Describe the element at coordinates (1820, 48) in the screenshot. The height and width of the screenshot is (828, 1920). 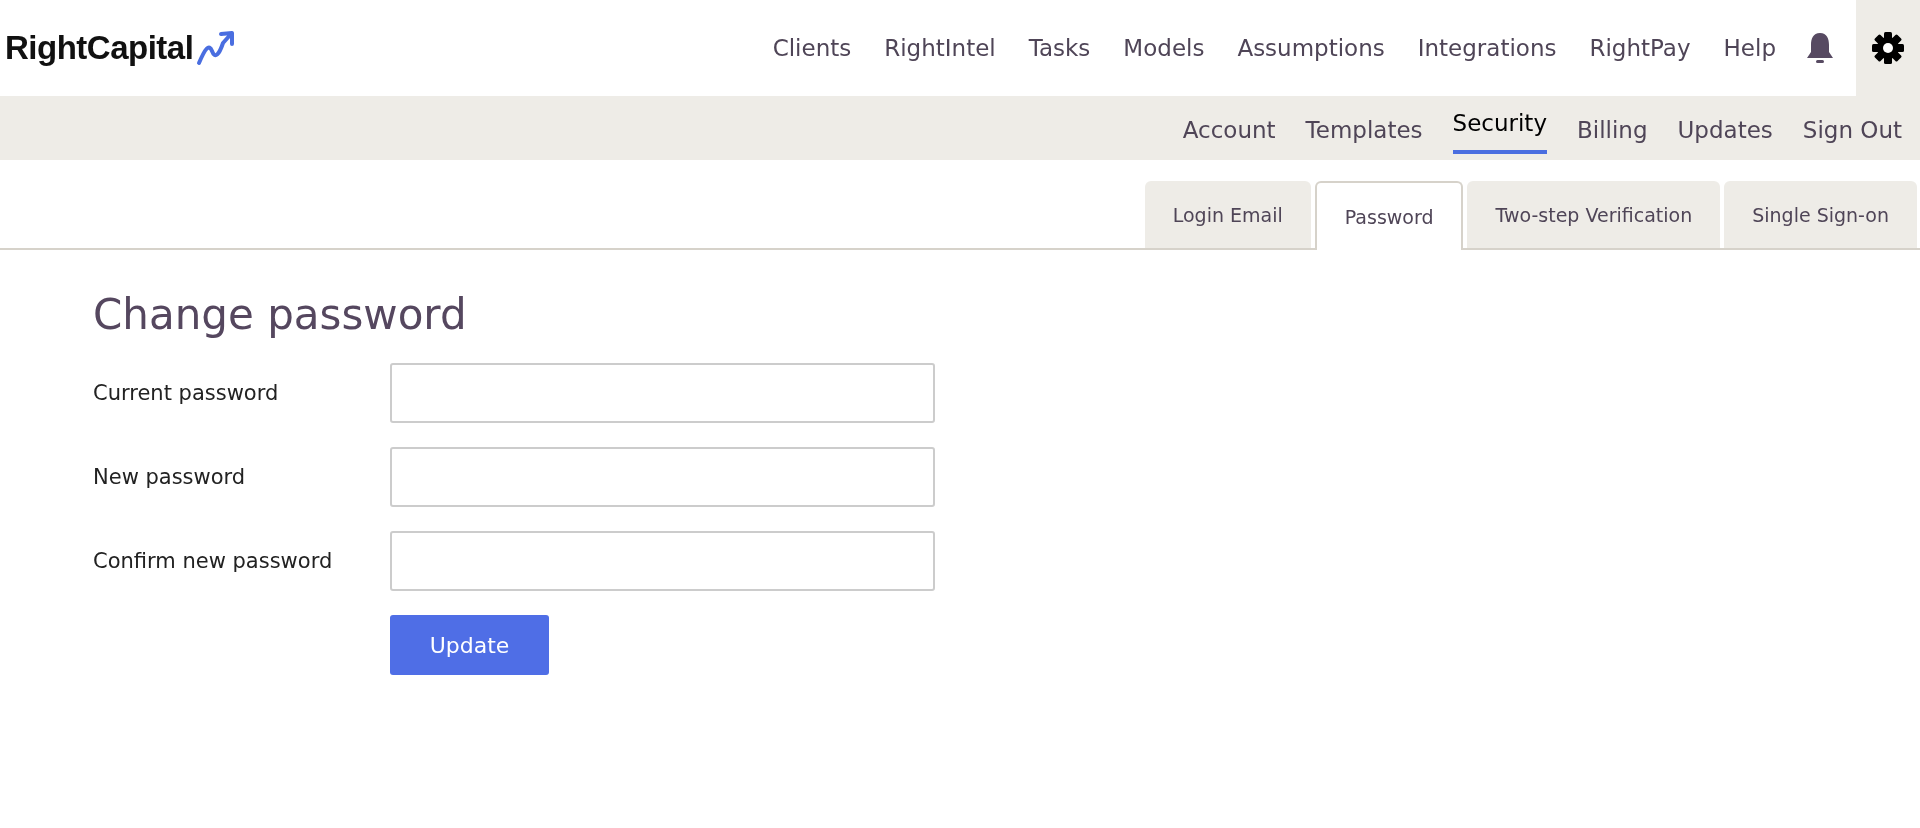
I see `bell-icon` at that location.